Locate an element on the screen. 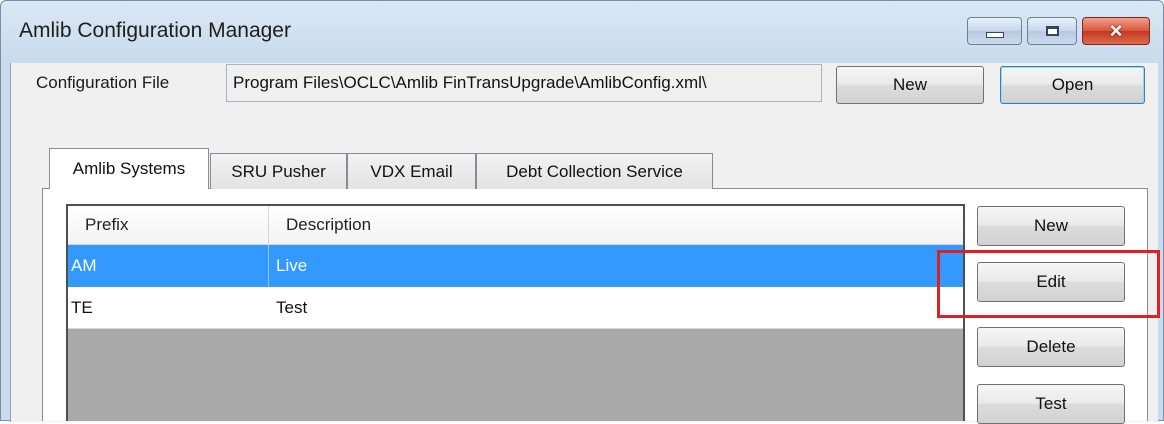 The height and width of the screenshot is (424, 1164). new-system-button: New is located at coordinates (1051, 226).